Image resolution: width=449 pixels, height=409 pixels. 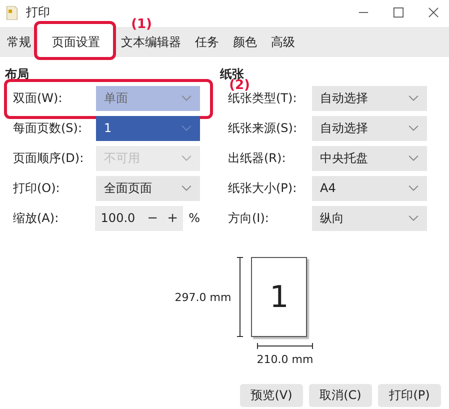 I want to click on width-label: 210.0 mm, so click(x=285, y=359).